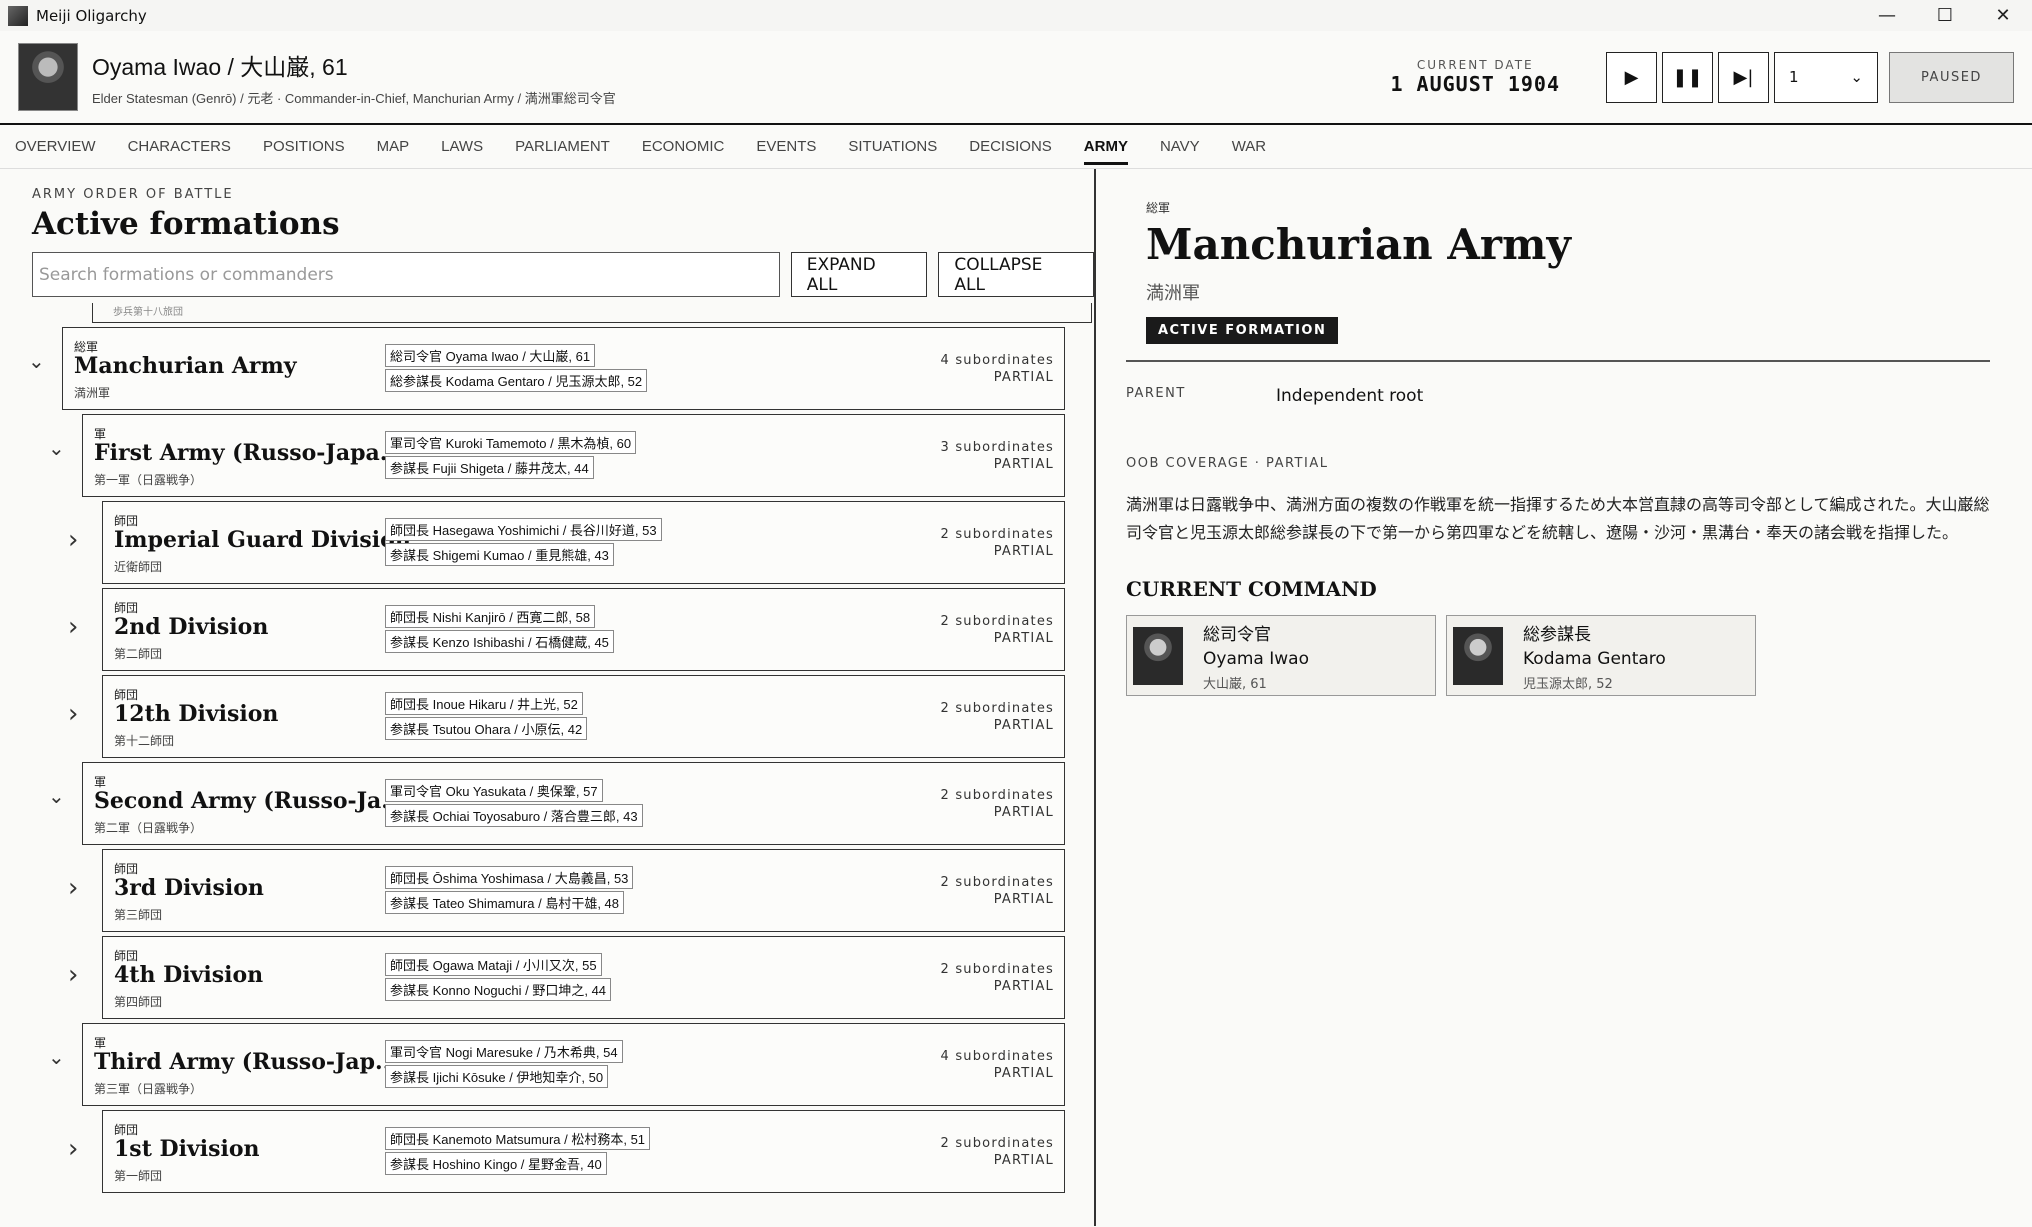 The image size is (2032, 1227). Describe the element at coordinates (505, 902) in the screenshot. I see `chief-of-staff-tag: 参謀長 Tateo Shimamura / 島村干雄, 48` at that location.